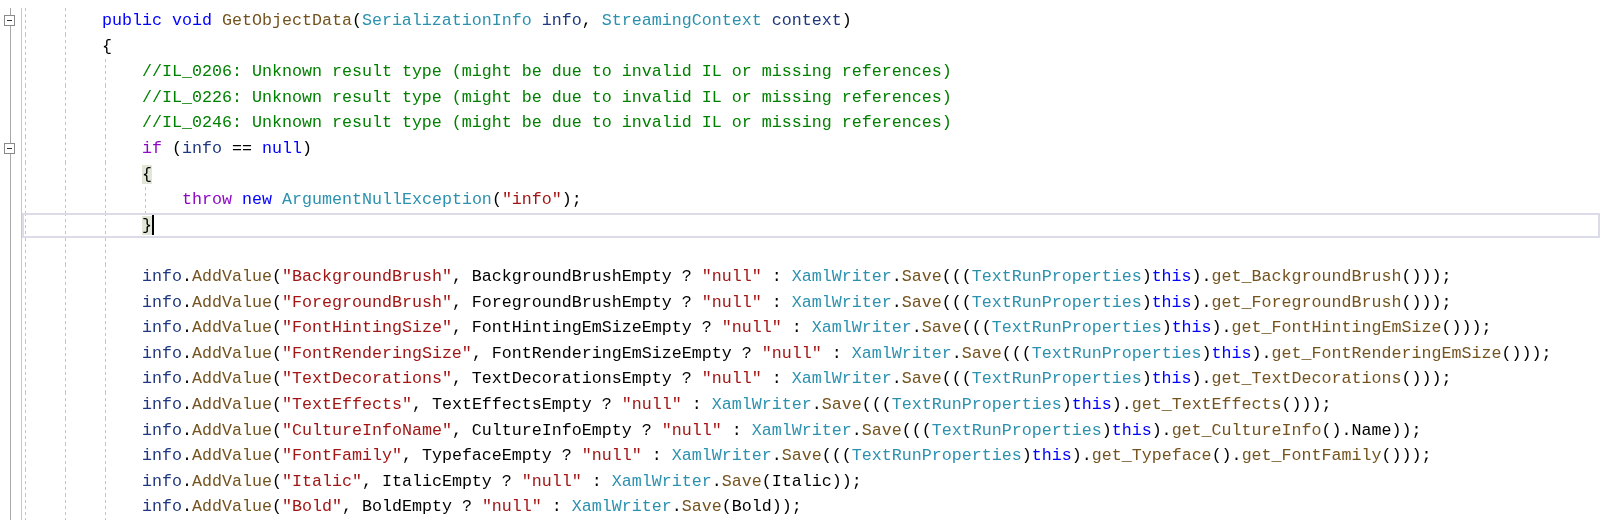 The width and height of the screenshot is (1600, 528). I want to click on text-caret, so click(153, 225).